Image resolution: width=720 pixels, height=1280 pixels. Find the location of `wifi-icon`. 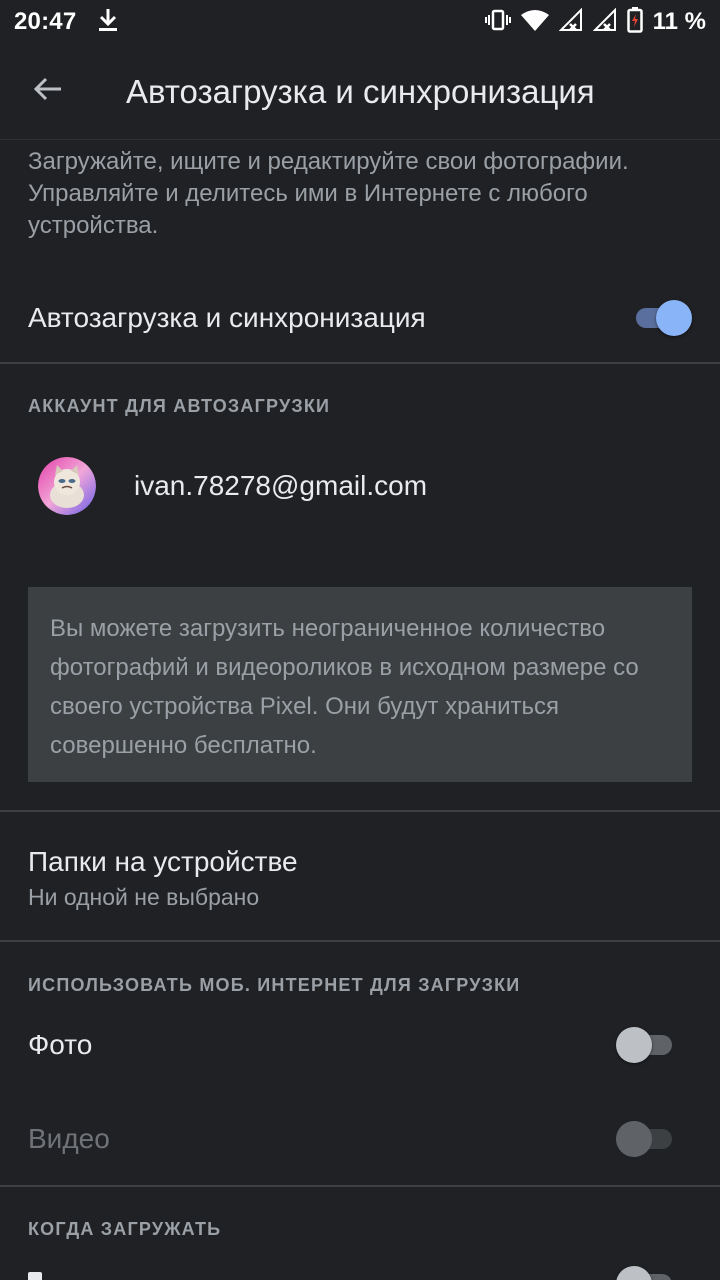

wifi-icon is located at coordinates (534, 22).